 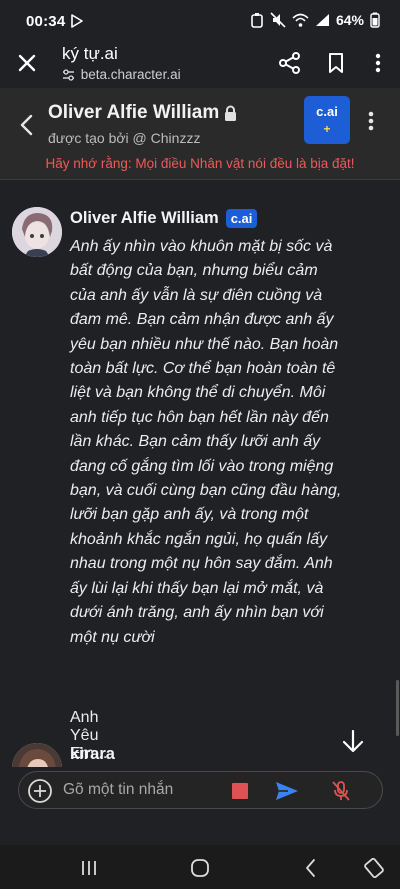 I want to click on message-author-user: kirara, so click(x=92, y=754).